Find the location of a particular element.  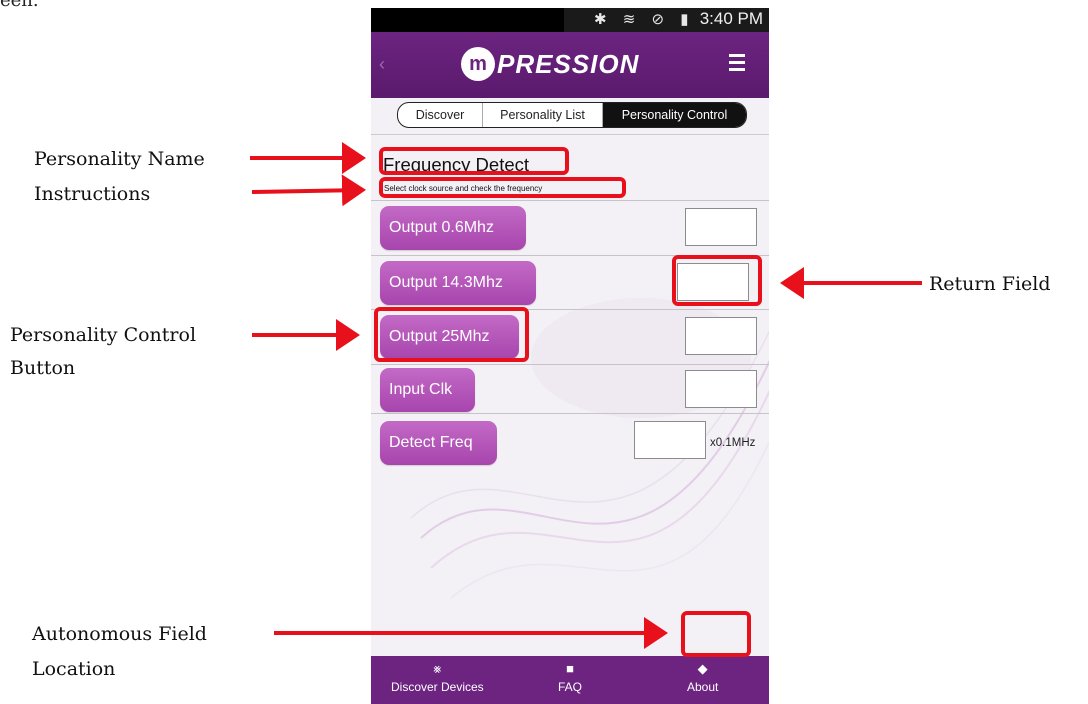

nav-discover-devices: ⨳ Discover Devices is located at coordinates (437, 680).